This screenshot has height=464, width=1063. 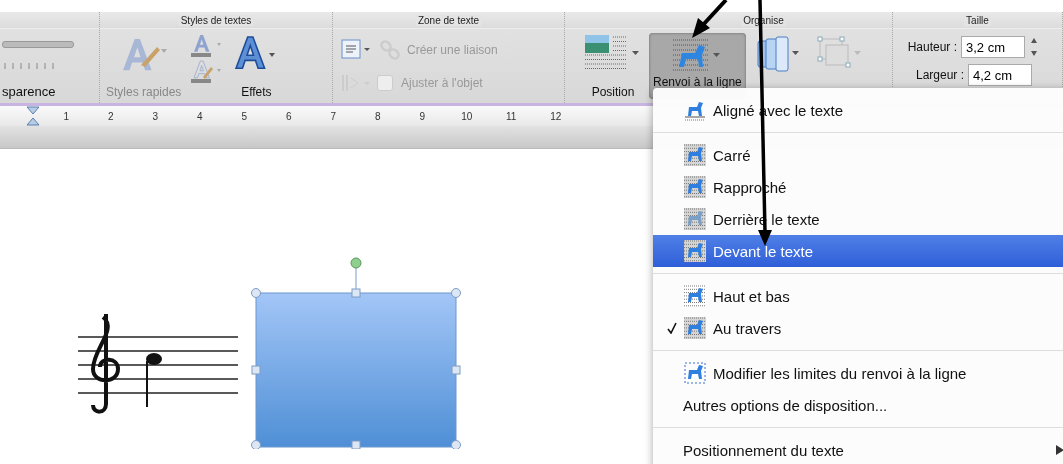 What do you see at coordinates (672, 328) in the screenshot?
I see `checkmark-icon` at bounding box center [672, 328].